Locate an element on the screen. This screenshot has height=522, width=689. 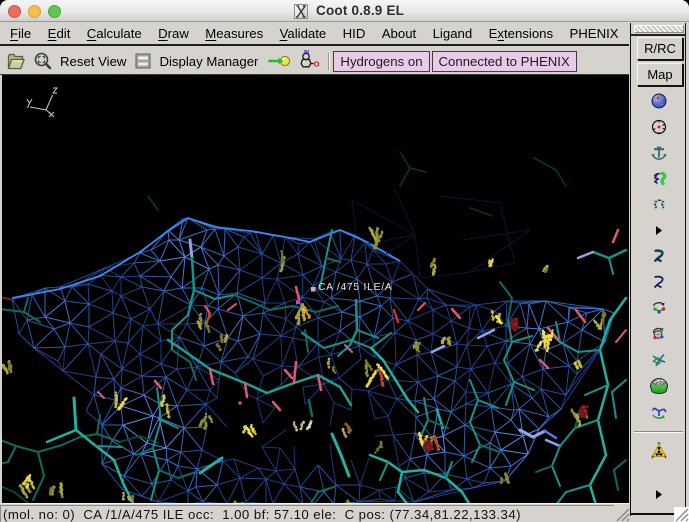
svg-text: Side is located at coordinates (658, 383).